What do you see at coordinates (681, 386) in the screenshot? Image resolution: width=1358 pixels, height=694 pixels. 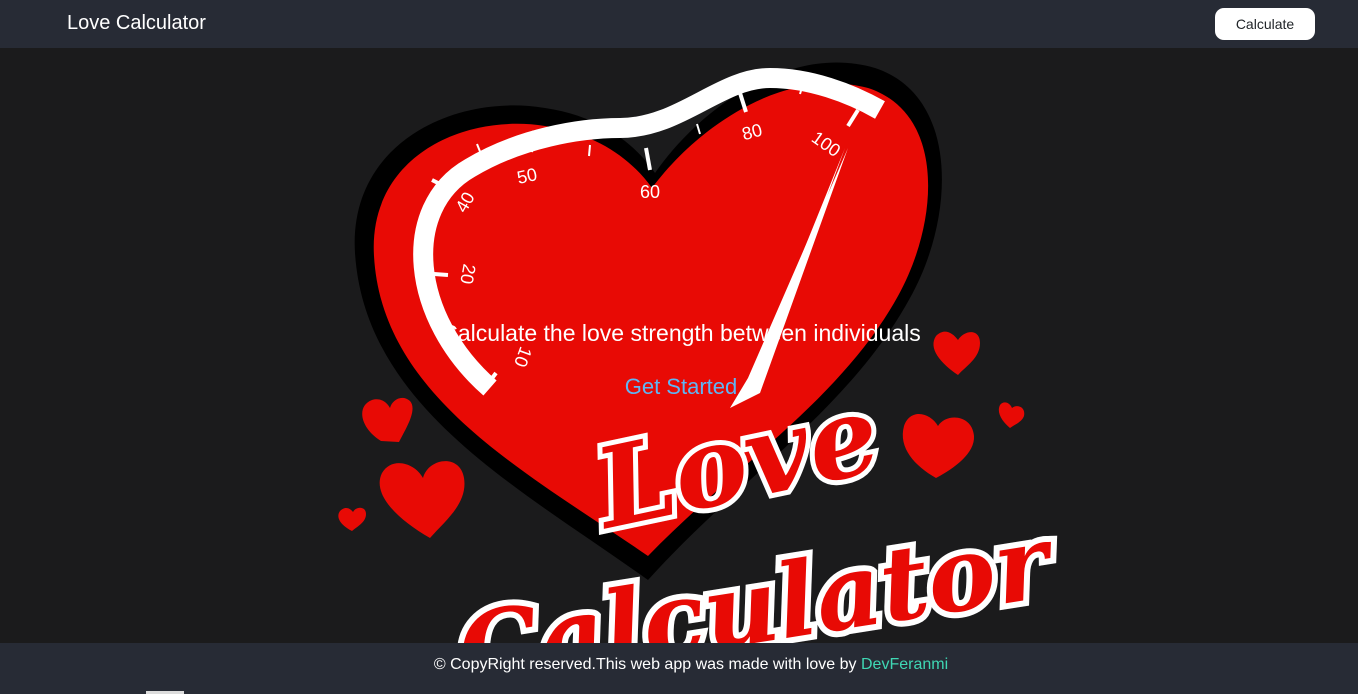 I see `get-started-link: Get Started` at bounding box center [681, 386].